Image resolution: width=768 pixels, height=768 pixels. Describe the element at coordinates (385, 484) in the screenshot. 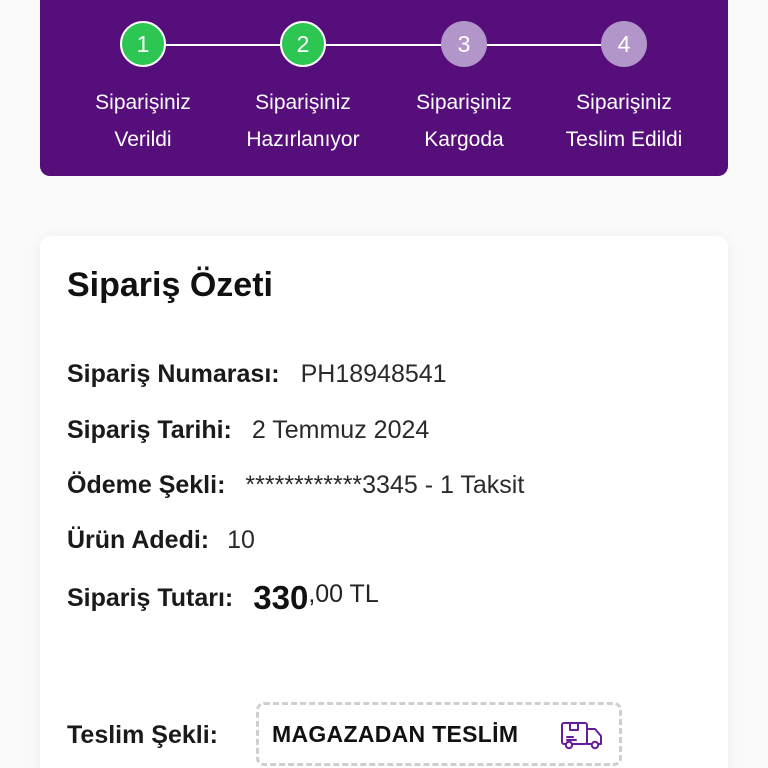

I see `payment-value: ************3345 - 1 Taksit` at that location.